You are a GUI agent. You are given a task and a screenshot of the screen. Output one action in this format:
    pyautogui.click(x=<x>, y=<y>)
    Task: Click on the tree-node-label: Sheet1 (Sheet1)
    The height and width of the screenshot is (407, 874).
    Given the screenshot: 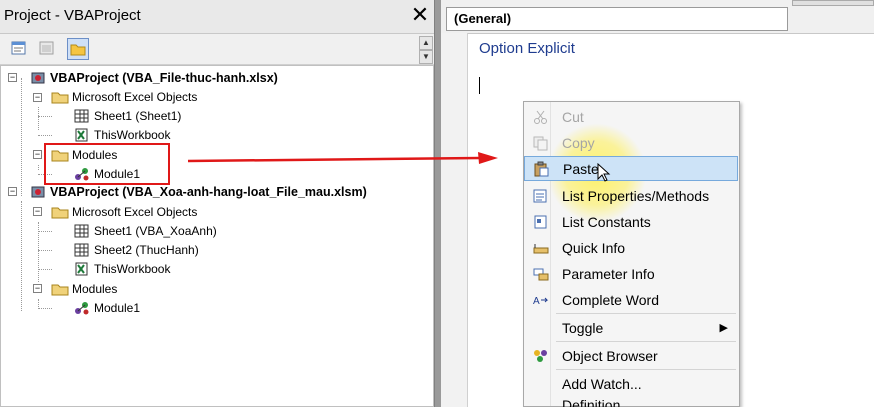 What is the action you would take?
    pyautogui.click(x=138, y=115)
    